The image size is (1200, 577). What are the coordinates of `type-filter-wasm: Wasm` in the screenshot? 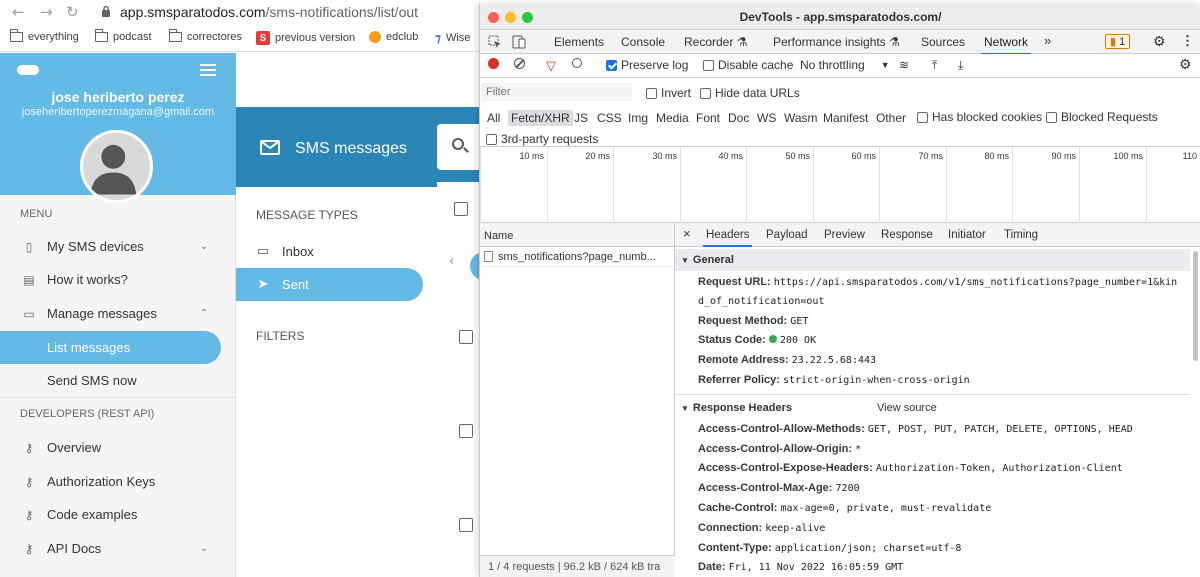 It's located at (801, 118).